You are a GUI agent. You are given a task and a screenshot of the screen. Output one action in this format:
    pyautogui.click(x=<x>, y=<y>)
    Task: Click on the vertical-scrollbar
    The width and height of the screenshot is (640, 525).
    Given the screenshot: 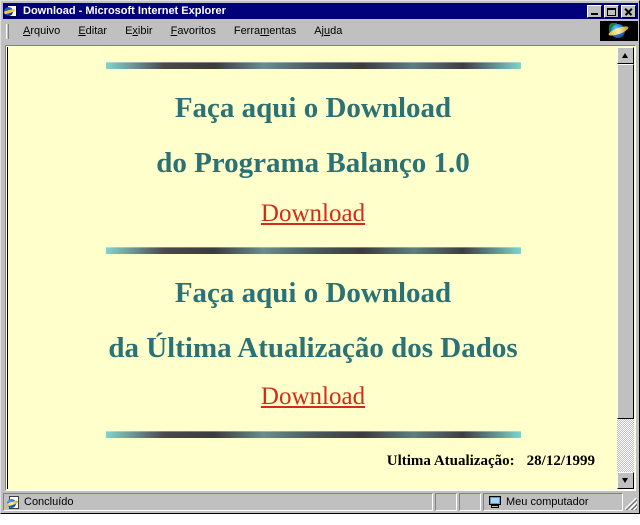 What is the action you would take?
    pyautogui.click(x=625, y=268)
    